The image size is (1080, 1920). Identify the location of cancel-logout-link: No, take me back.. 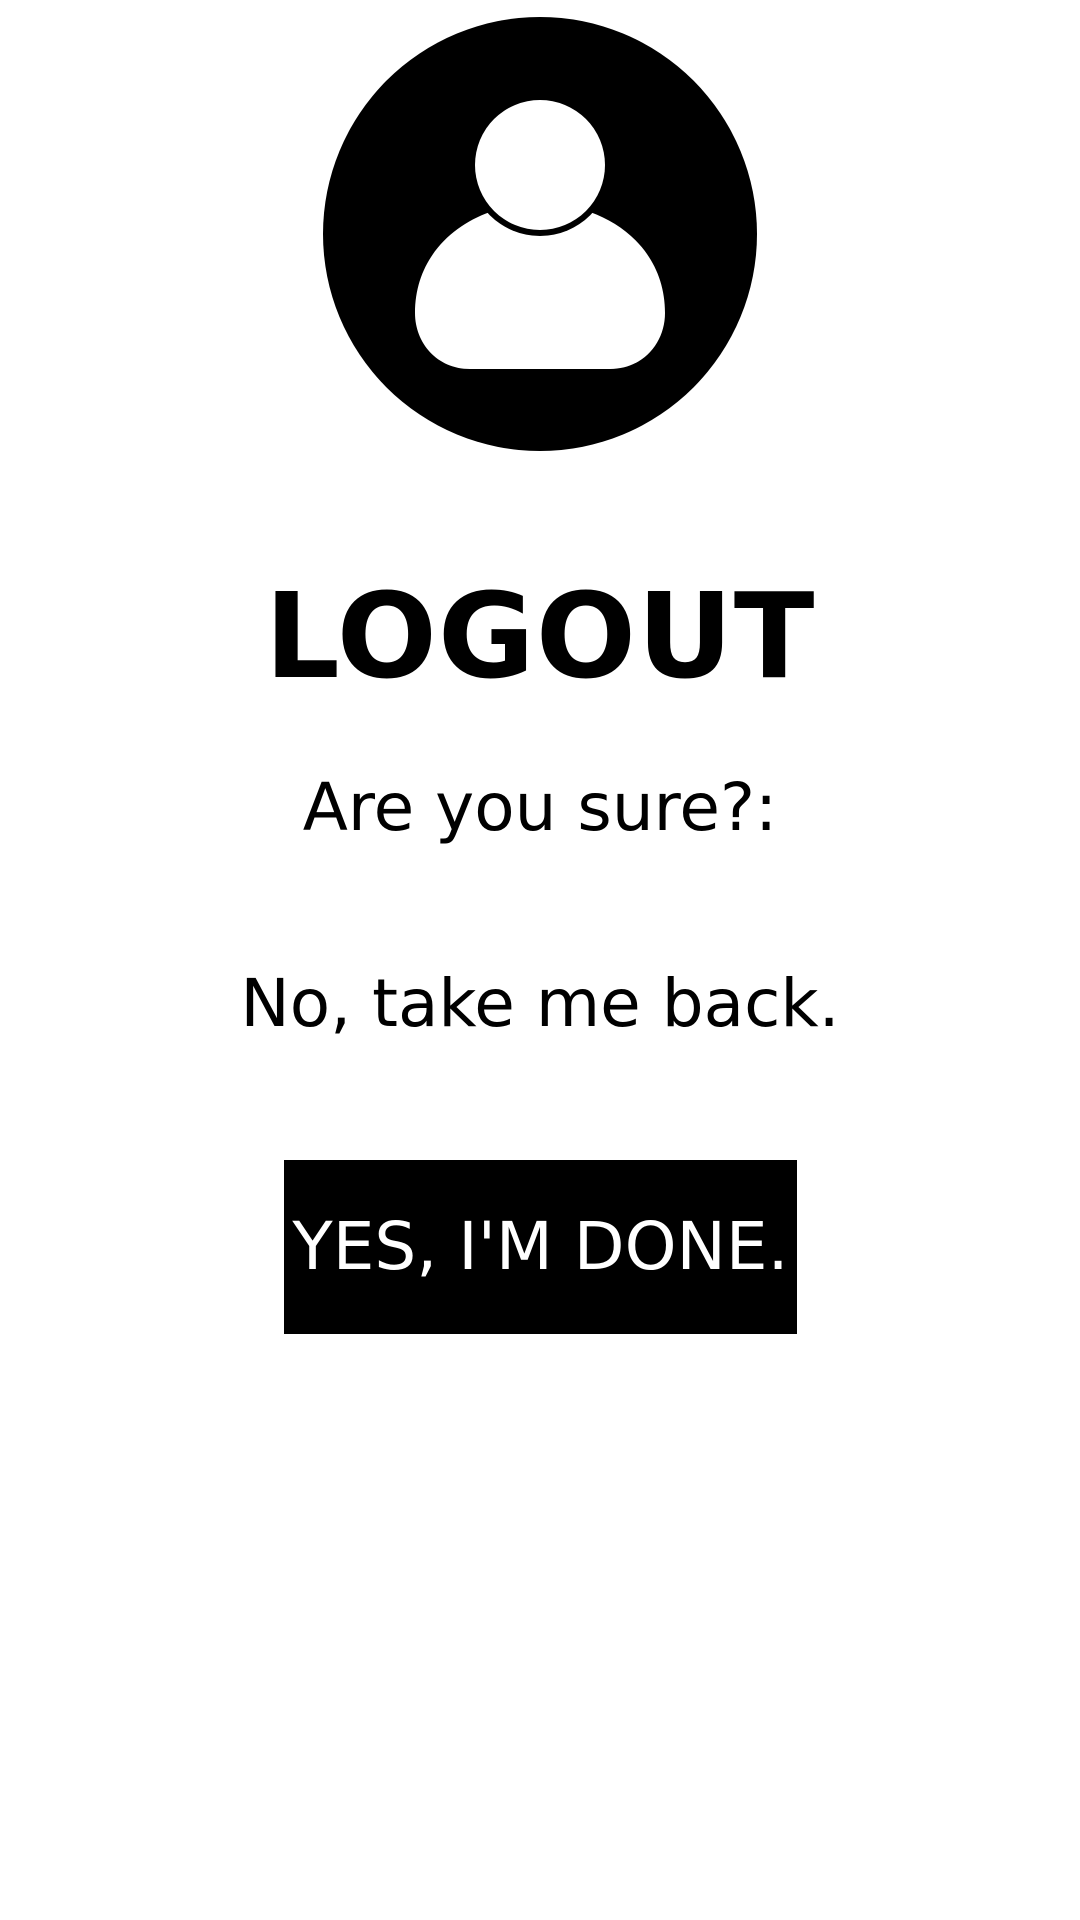
(540, 1004).